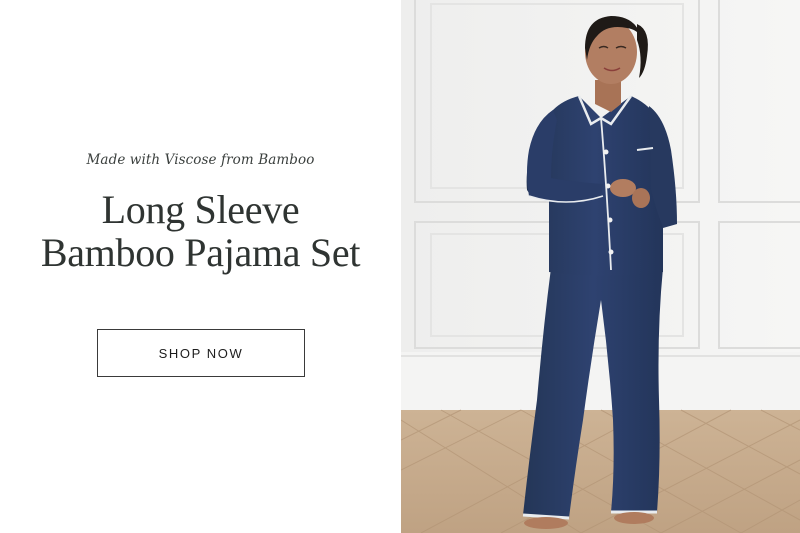 The image size is (800, 533). What do you see at coordinates (200, 252) in the screenshot?
I see `hero-title-line-2: Bamboo Pajama Set` at bounding box center [200, 252].